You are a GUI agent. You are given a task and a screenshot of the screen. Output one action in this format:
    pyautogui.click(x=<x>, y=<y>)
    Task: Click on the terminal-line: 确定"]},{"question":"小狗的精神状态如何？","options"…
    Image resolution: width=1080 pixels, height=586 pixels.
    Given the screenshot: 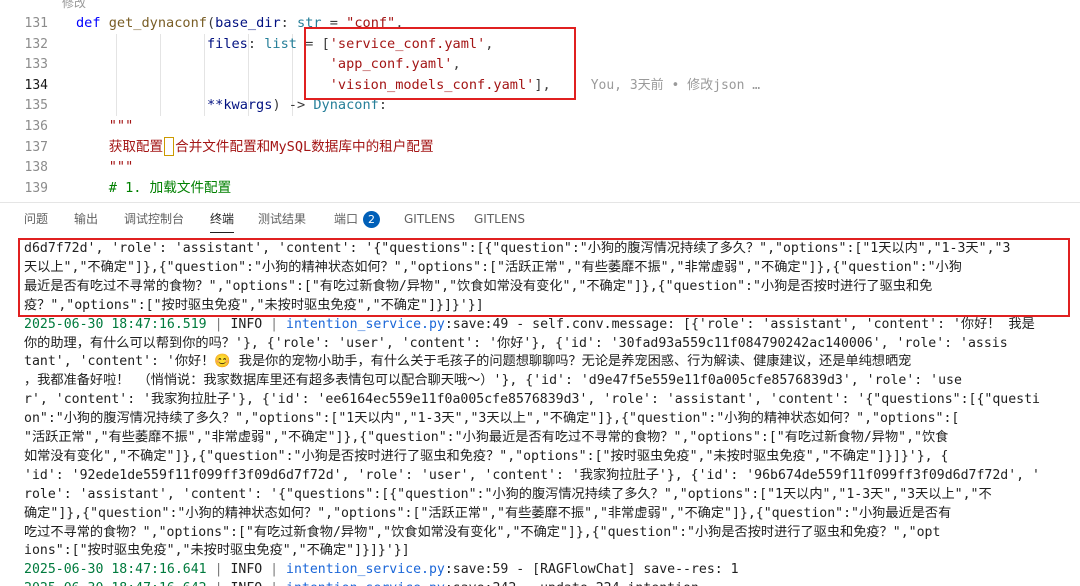 What is the action you would take?
    pyautogui.click(x=544, y=513)
    